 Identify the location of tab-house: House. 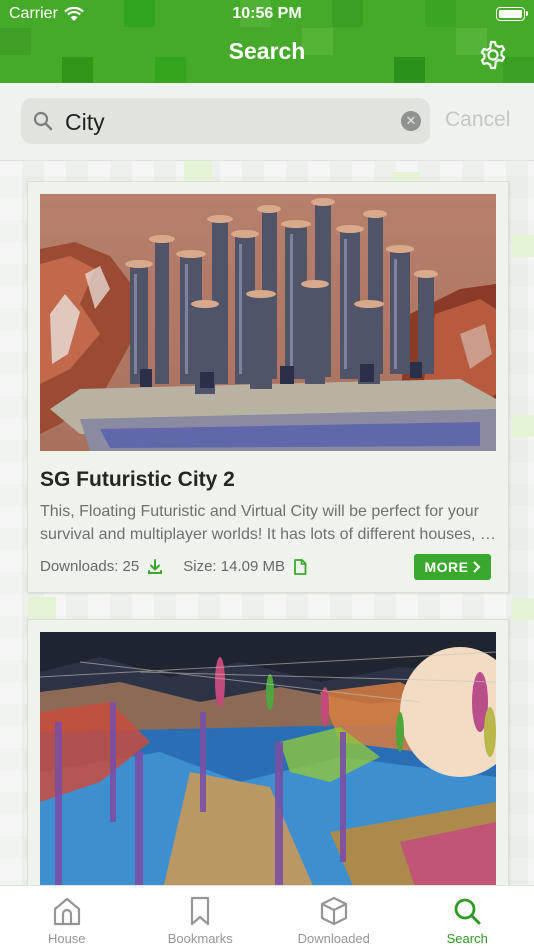
(67, 918).